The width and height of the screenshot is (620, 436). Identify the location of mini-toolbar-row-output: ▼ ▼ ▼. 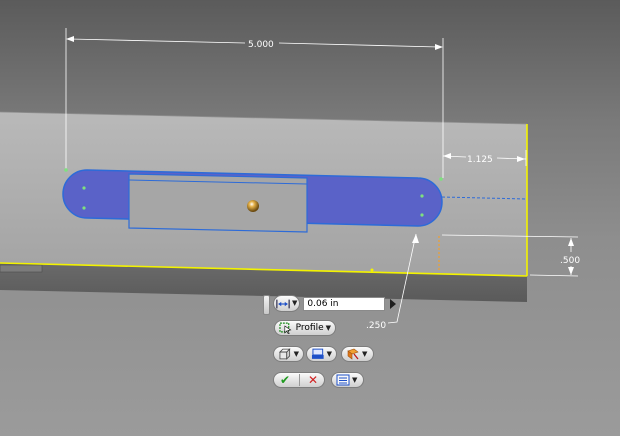
(323, 354).